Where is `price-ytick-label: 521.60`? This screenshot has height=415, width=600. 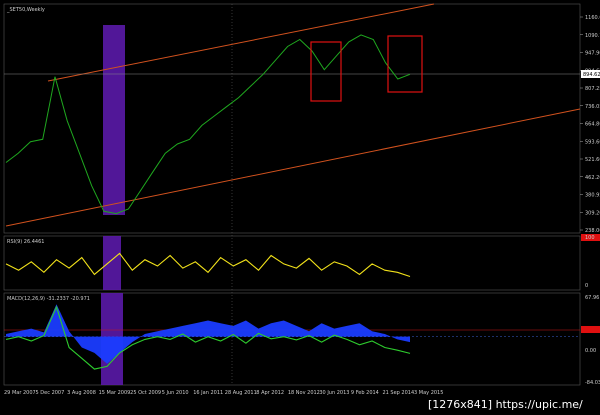
price-ytick-label: 521.60 is located at coordinates (592, 160).